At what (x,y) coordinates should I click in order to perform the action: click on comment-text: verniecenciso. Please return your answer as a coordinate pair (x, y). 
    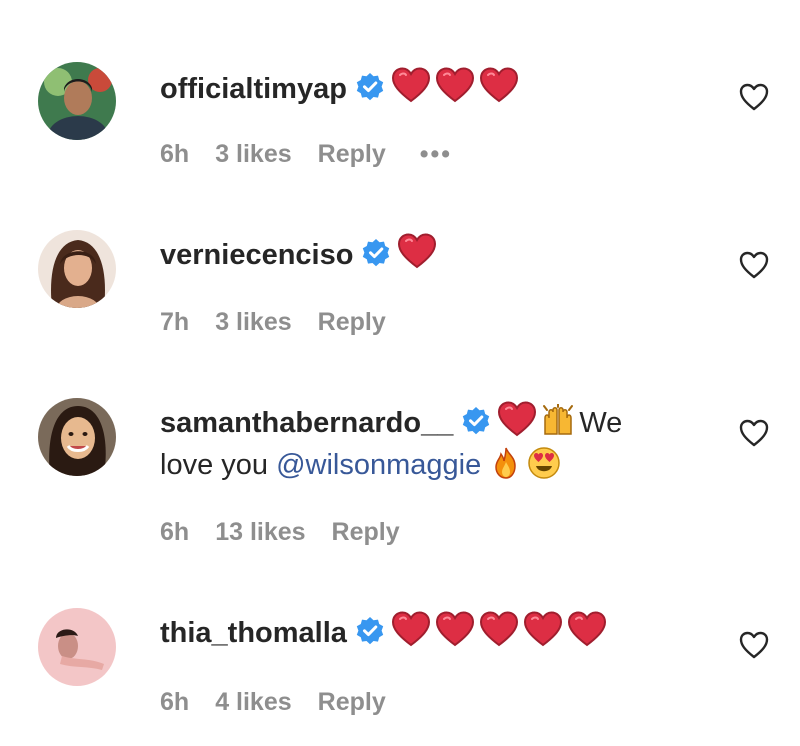
    Looking at the image, I should click on (430, 254).